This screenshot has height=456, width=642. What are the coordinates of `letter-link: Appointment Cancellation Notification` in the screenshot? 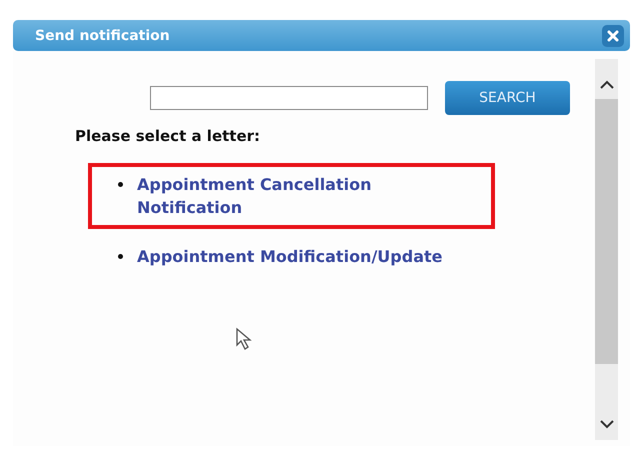 It's located at (304, 196).